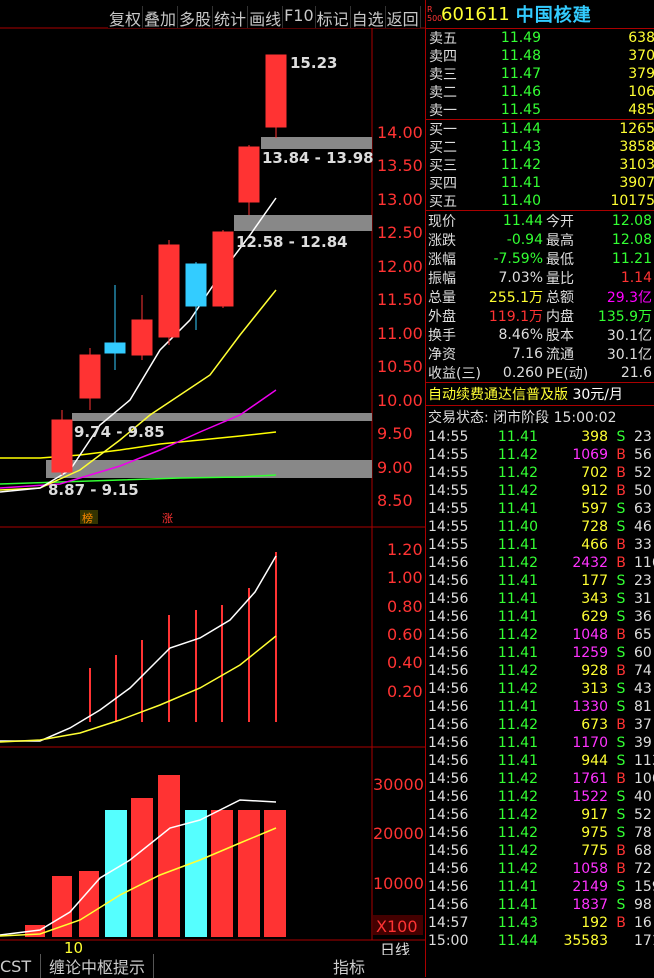 The image size is (654, 978). What do you see at coordinates (520, 183) in the screenshot?
I see `order-price: 11.41` at bounding box center [520, 183].